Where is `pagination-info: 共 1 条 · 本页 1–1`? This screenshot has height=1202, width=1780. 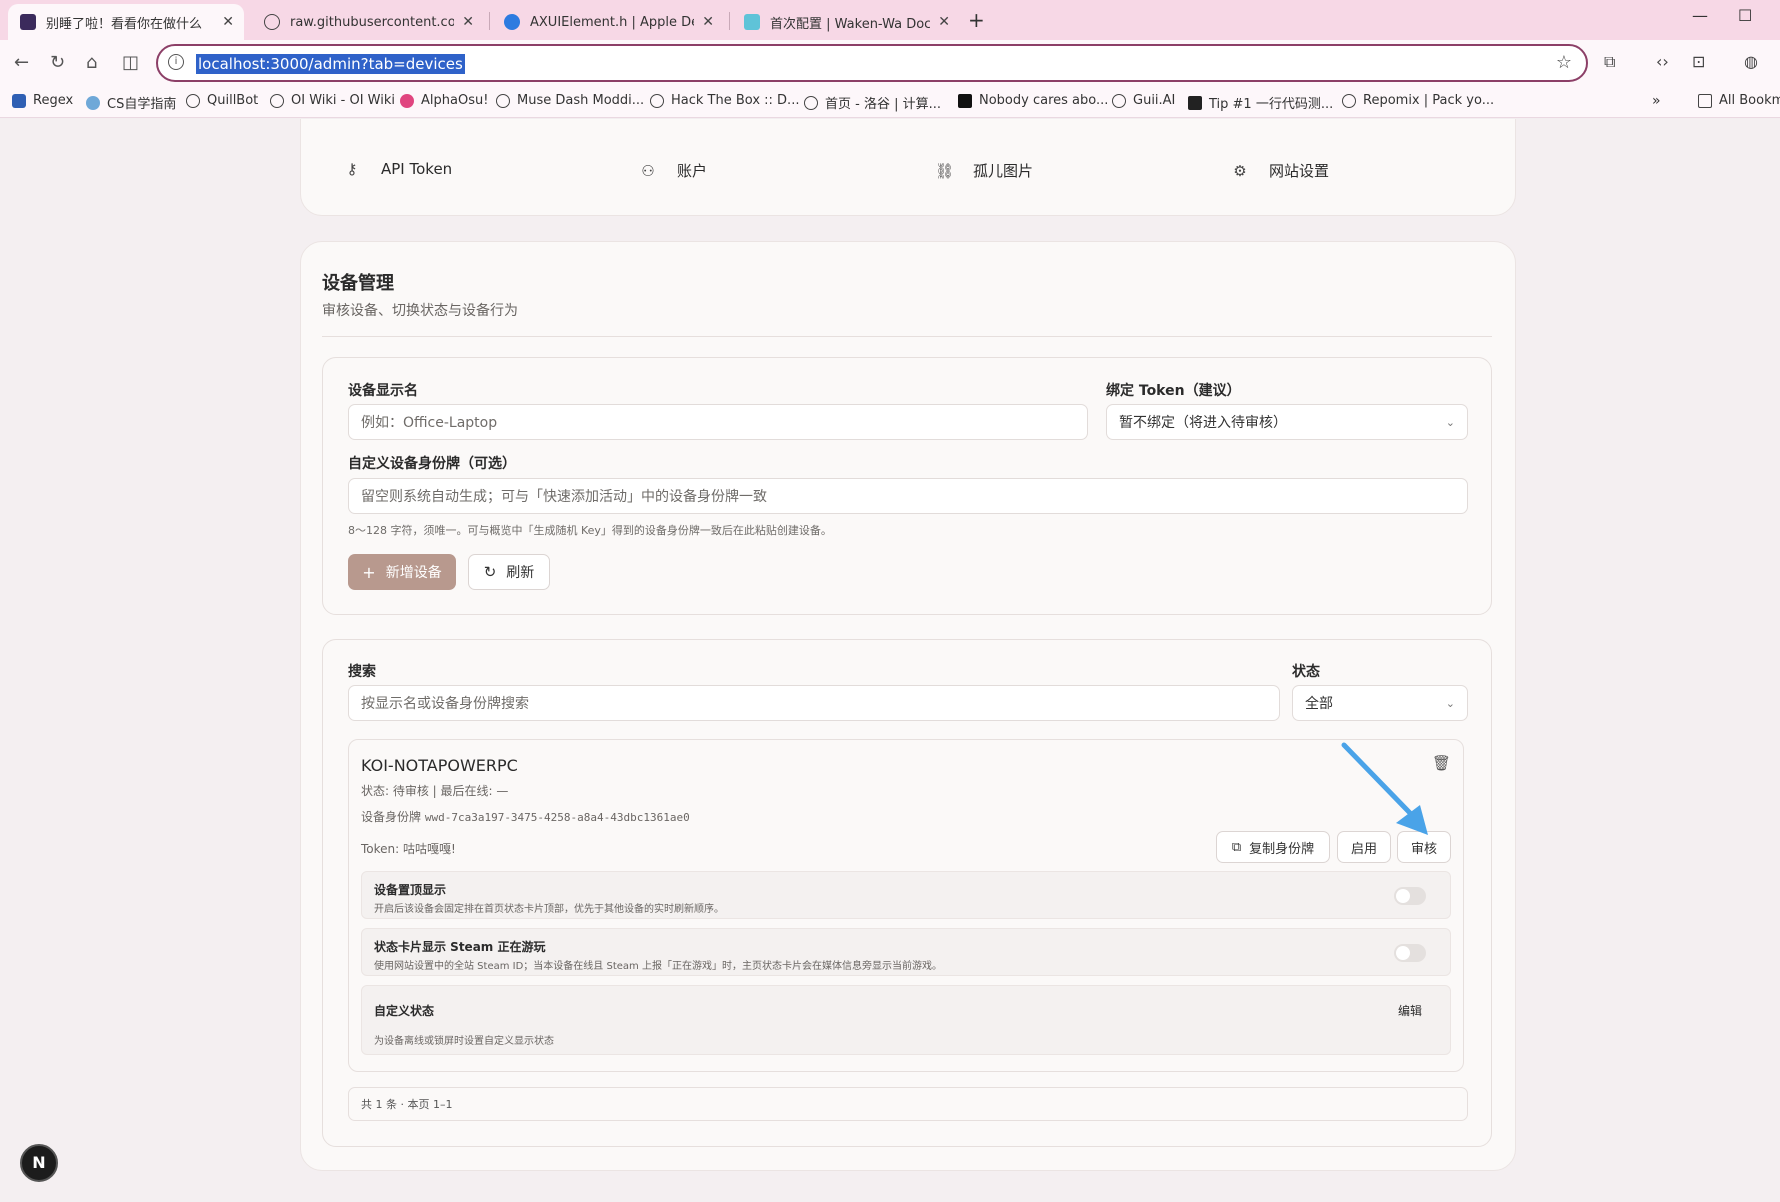
pagination-info: 共 1 条 · 本页 1–1 is located at coordinates (908, 1104).